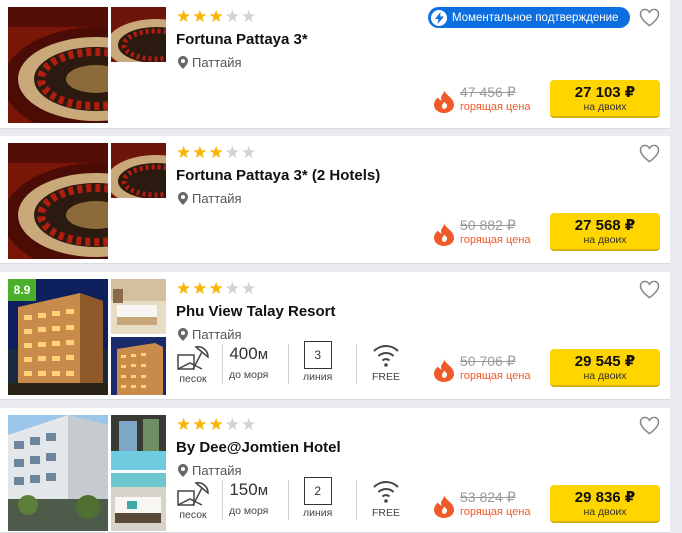 This screenshot has width=682, height=533. I want to click on sea-distance-value: 150, so click(243, 489).